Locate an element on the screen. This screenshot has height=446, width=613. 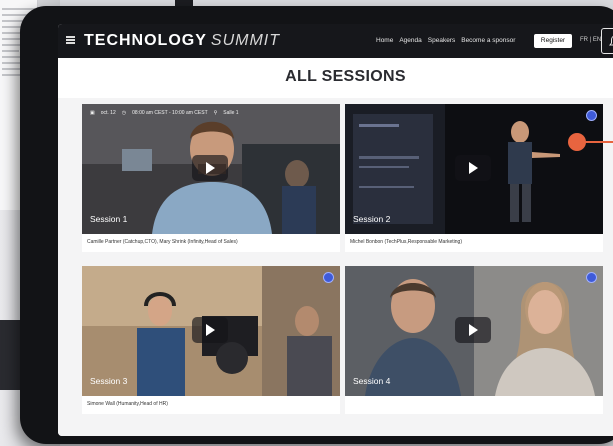
nav-link-become-sponsor: Become a sponsor is located at coordinates (488, 40).